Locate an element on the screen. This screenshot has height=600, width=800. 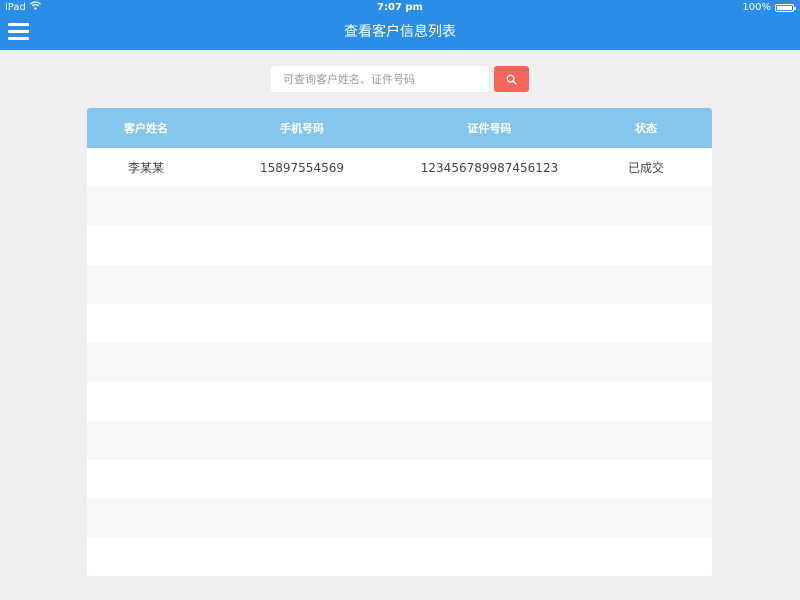
search-button is located at coordinates (511, 79).